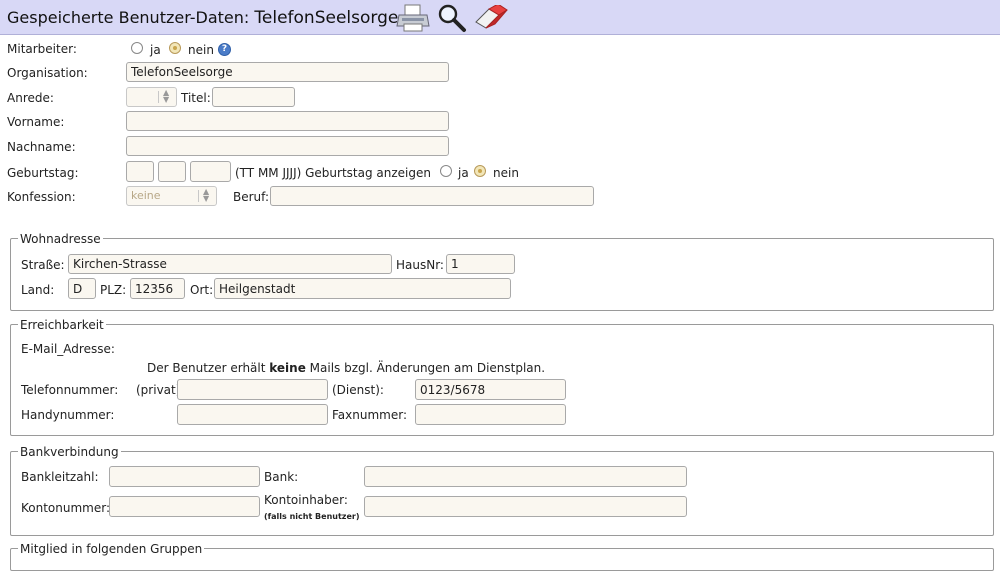  I want to click on blz-input, so click(184, 476).